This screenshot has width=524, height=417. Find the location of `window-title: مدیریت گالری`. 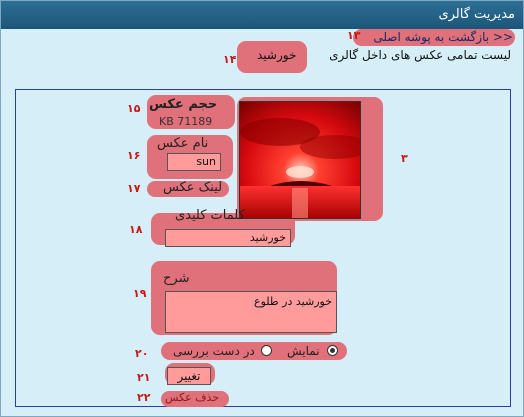

window-title: مدیریت گالری is located at coordinates (476, 14).